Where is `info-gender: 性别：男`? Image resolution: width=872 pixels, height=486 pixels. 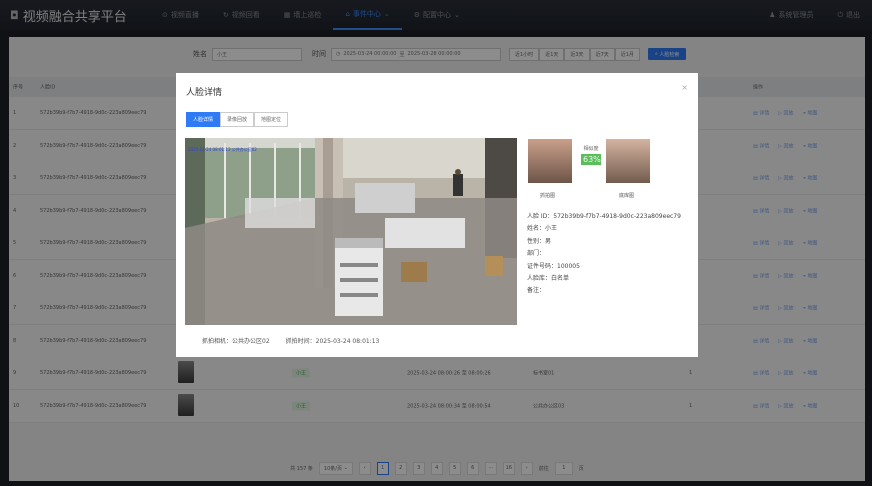
info-gender: 性别：男 is located at coordinates (539, 241).